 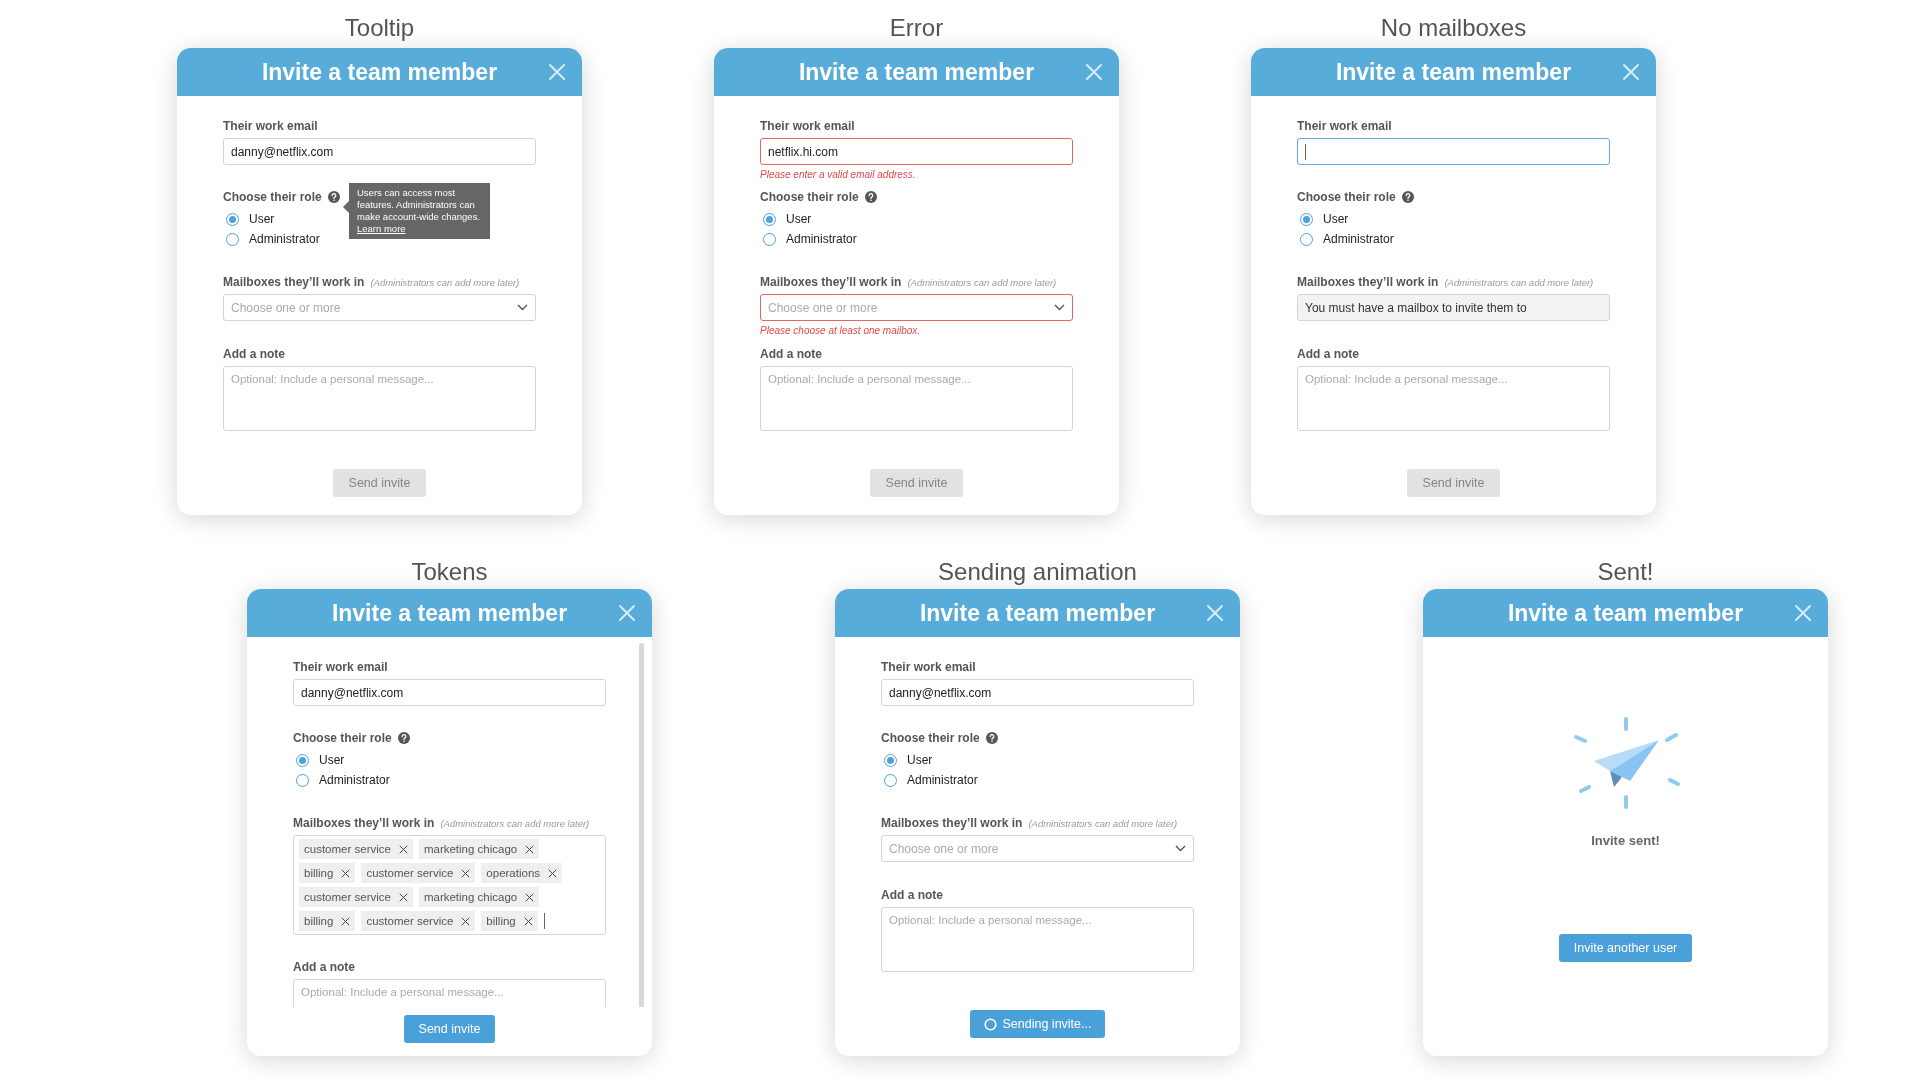 What do you see at coordinates (381, 228) in the screenshot?
I see `learn-more-link: Learn more` at bounding box center [381, 228].